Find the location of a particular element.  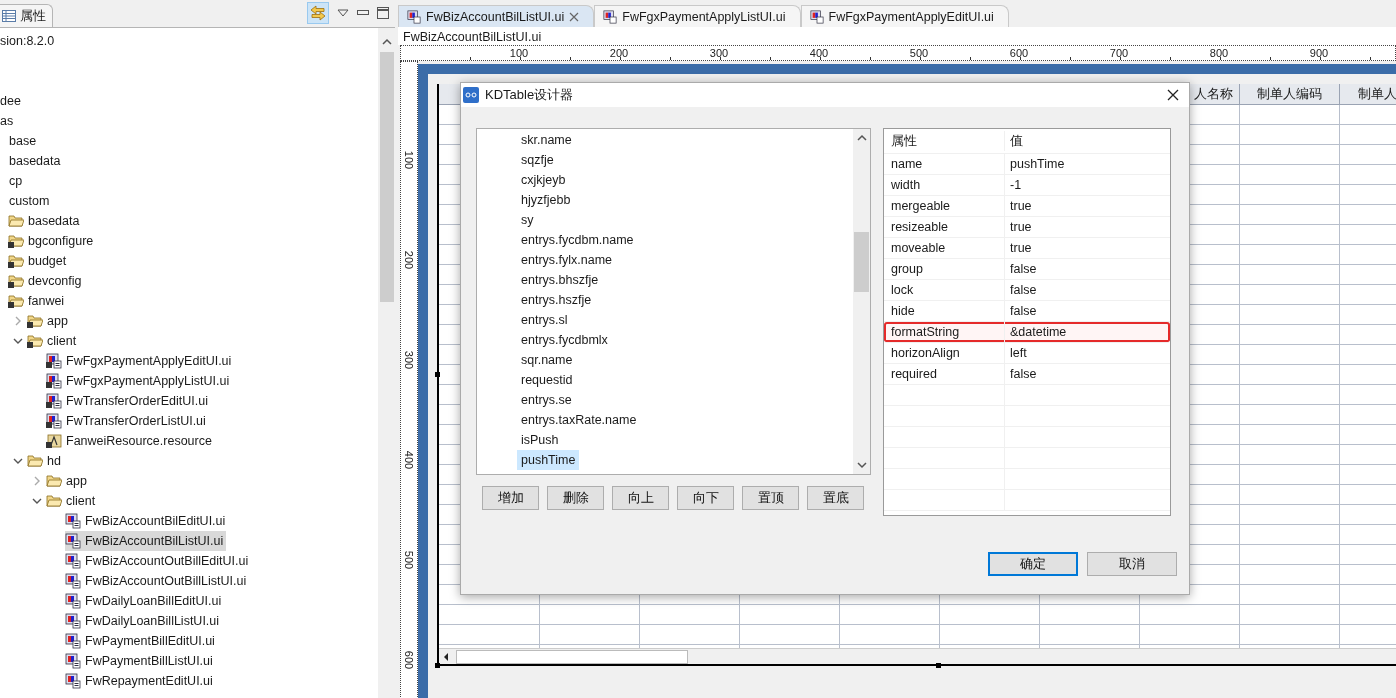

list-item: isPush is located at coordinates (540, 440).